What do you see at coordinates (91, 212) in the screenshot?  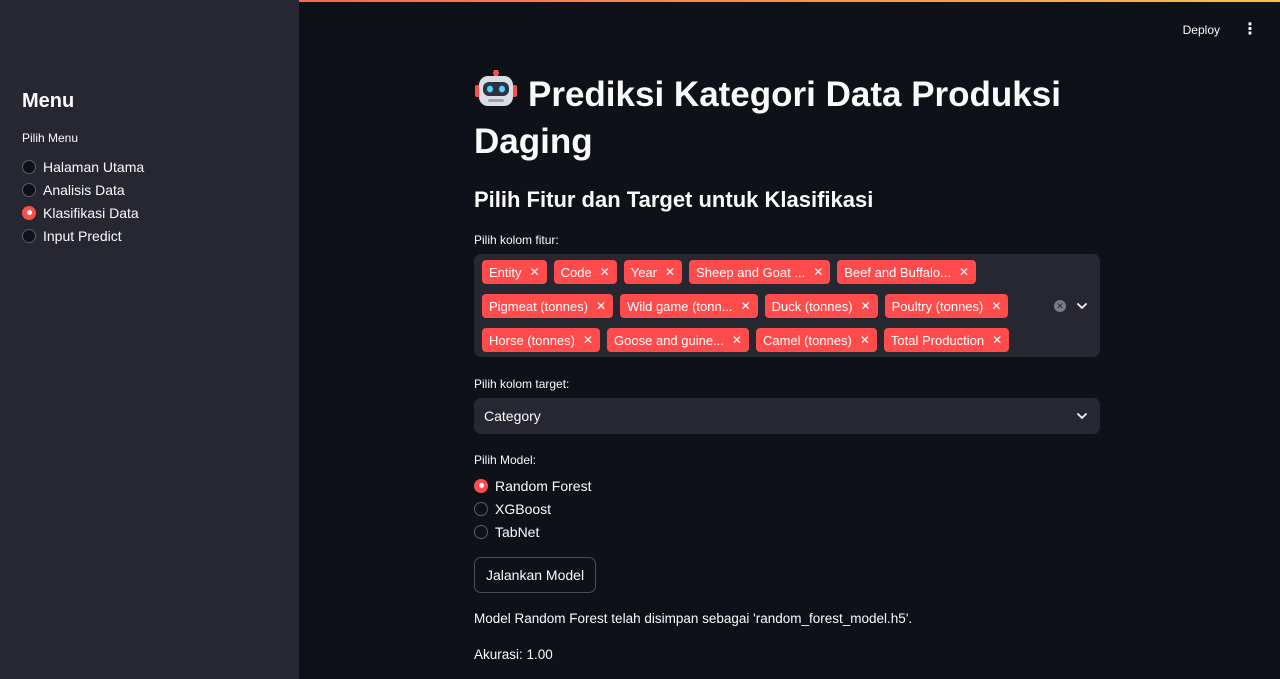 I see `menu-option-label: Klasifikasi Data` at bounding box center [91, 212].